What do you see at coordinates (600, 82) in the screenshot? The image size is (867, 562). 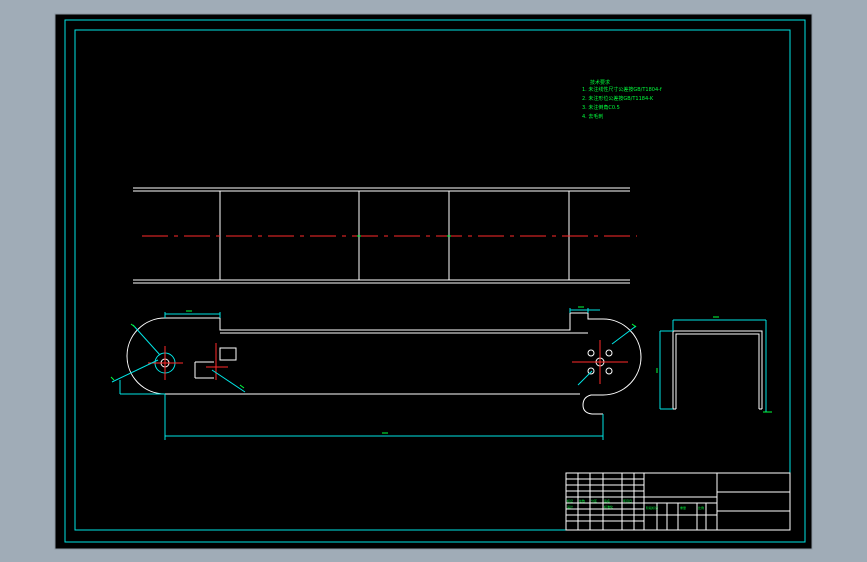 I see `notes-title: 技术要求` at bounding box center [600, 82].